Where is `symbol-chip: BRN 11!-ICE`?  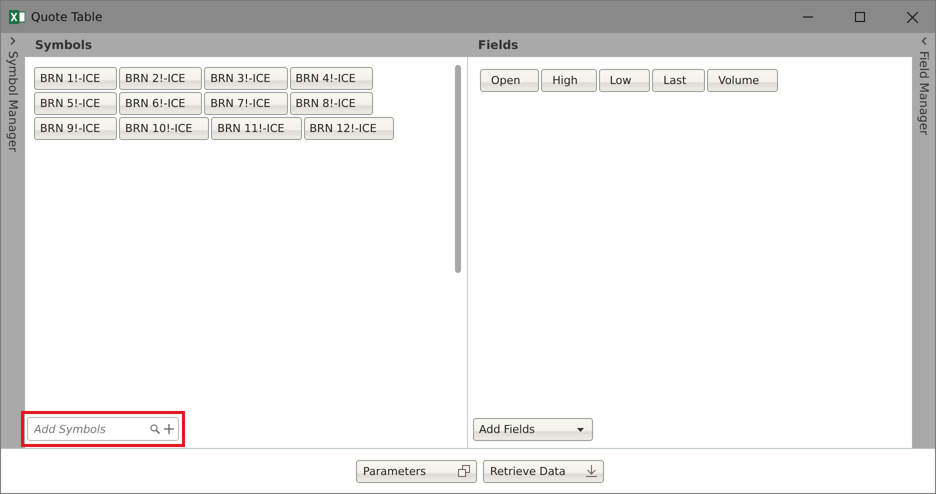
symbol-chip: BRN 11!-ICE is located at coordinates (256, 128).